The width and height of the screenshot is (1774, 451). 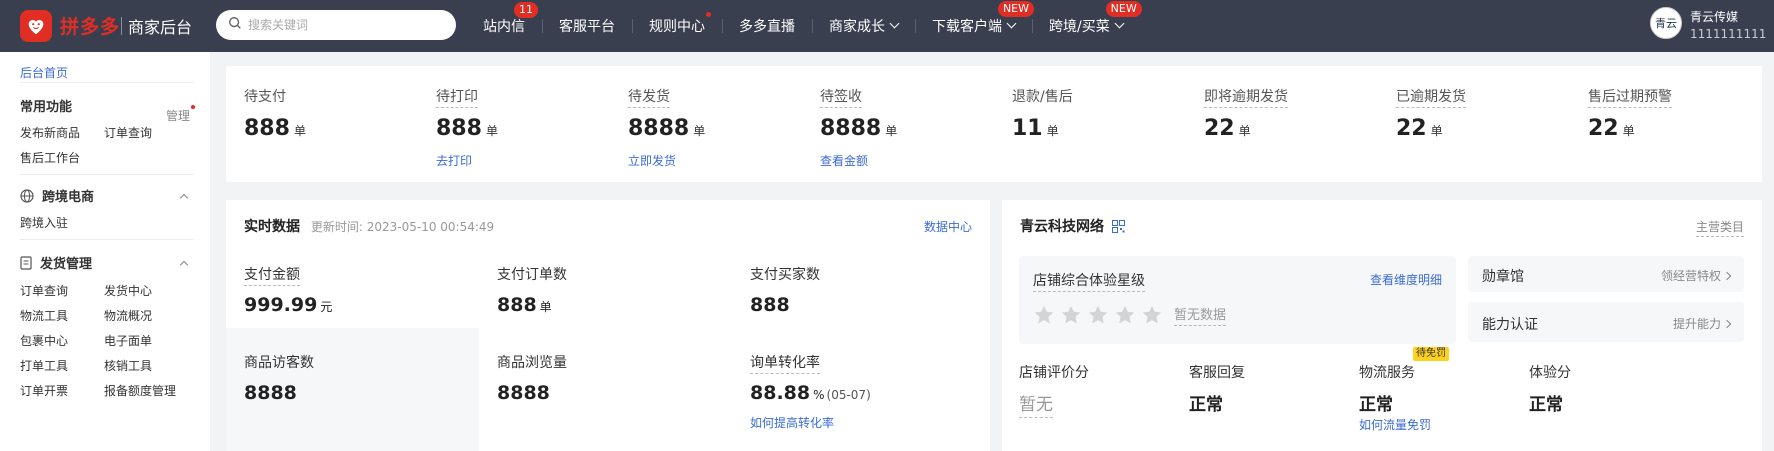 I want to click on score-value-review: 暂无, so click(x=1036, y=404).